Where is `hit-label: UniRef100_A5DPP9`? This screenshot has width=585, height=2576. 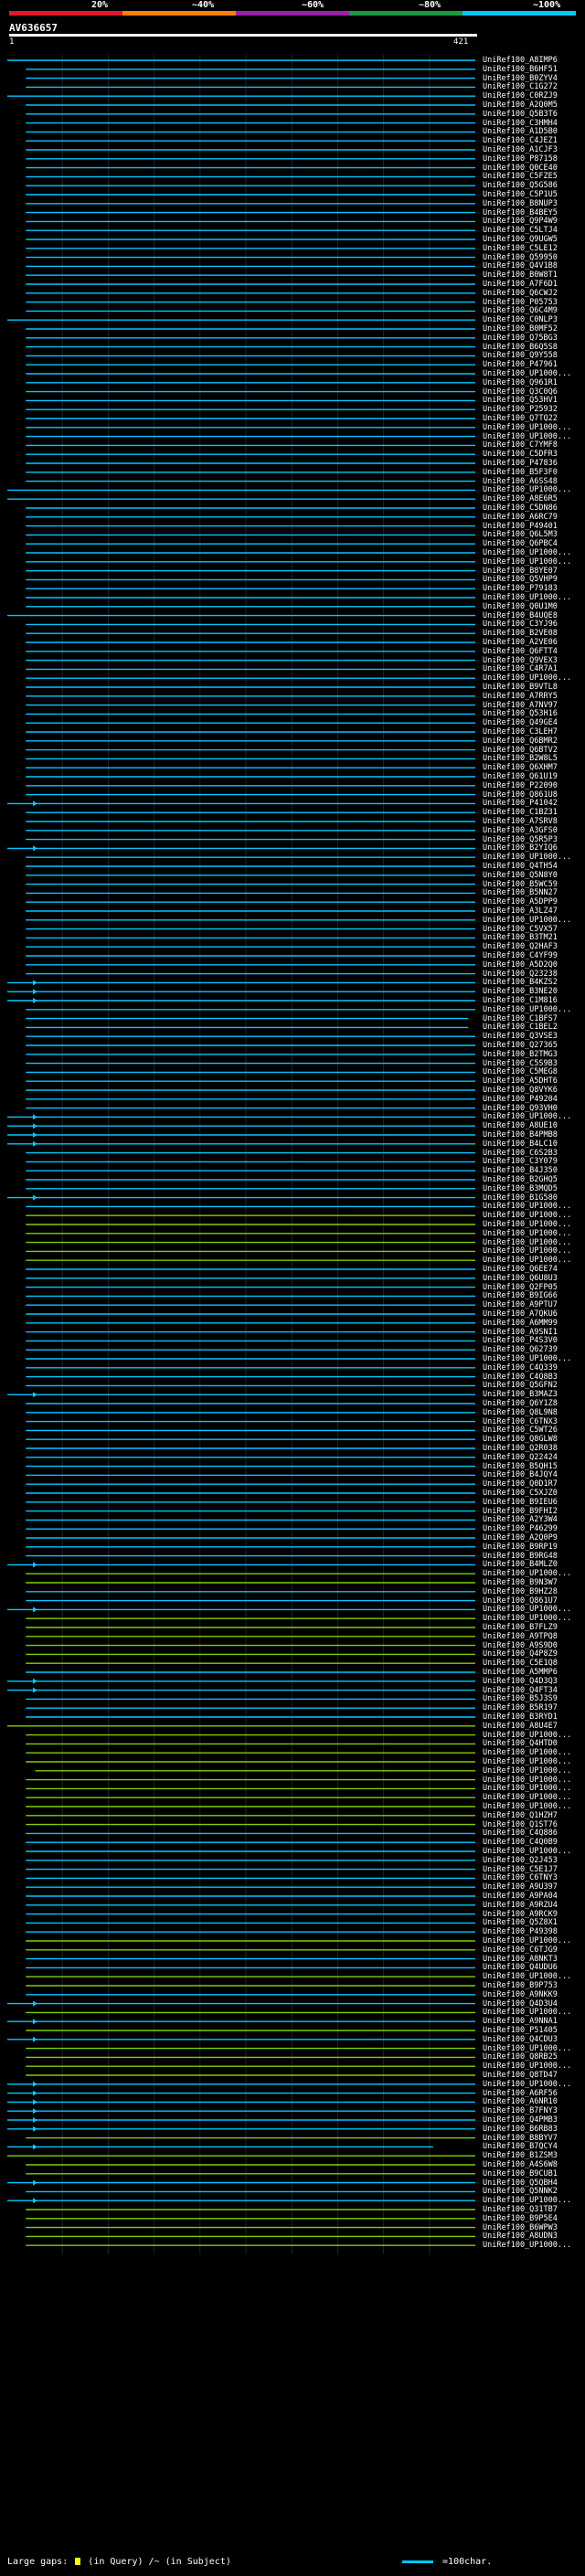 hit-label: UniRef100_A5DPP9 is located at coordinates (520, 901).